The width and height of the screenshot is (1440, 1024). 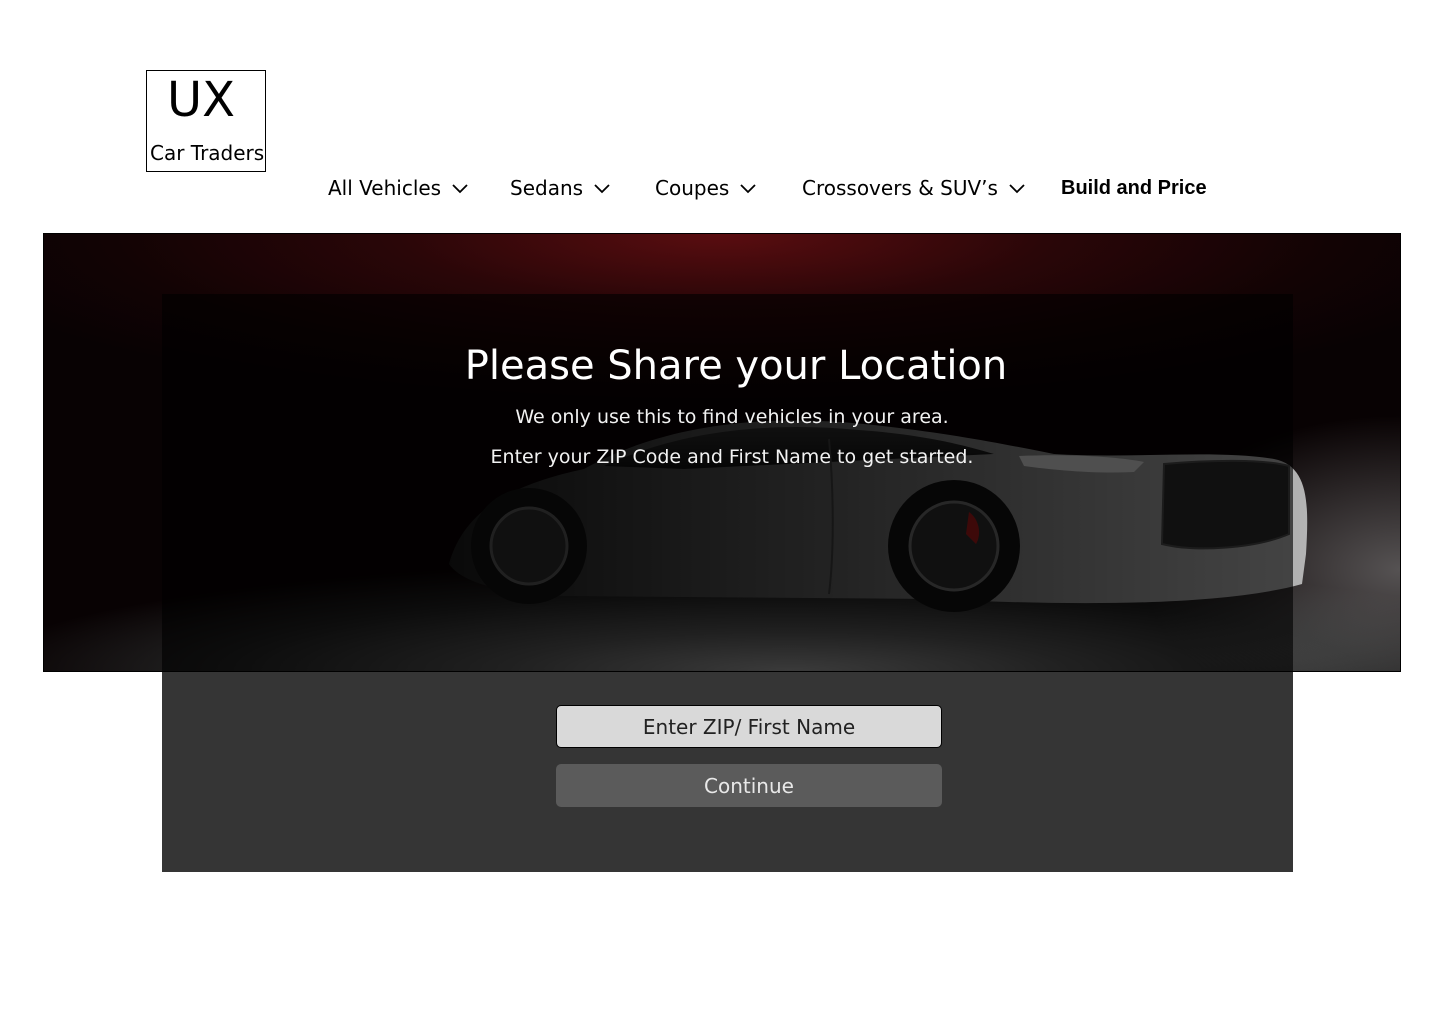 I want to click on continue-button: Continue, so click(x=749, y=785).